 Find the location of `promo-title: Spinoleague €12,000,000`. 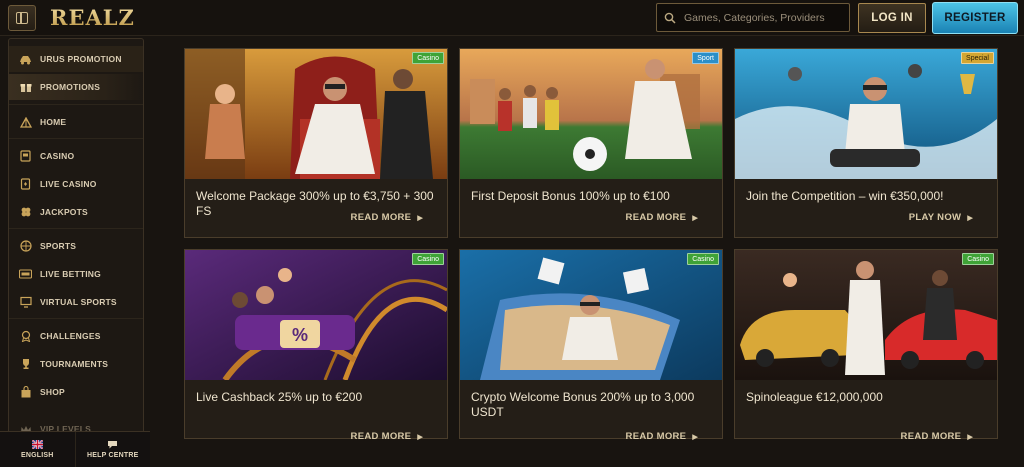

promo-title: Spinoleague €12,000,000 is located at coordinates (814, 397).